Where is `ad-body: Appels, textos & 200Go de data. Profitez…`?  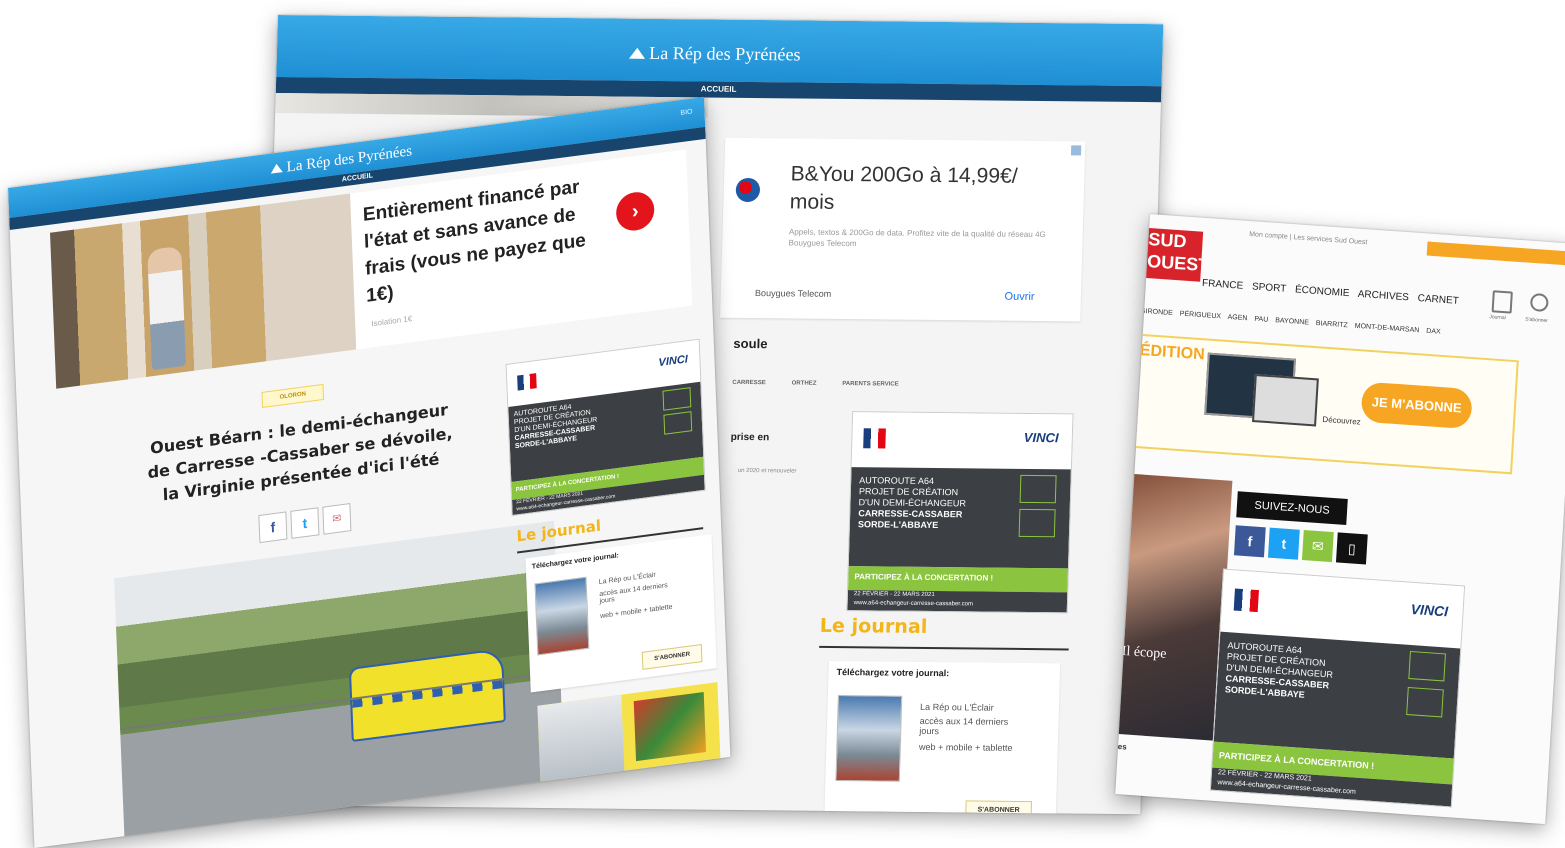 ad-body: Appels, textos & 200Go de data. Profitez… is located at coordinates (917, 238).